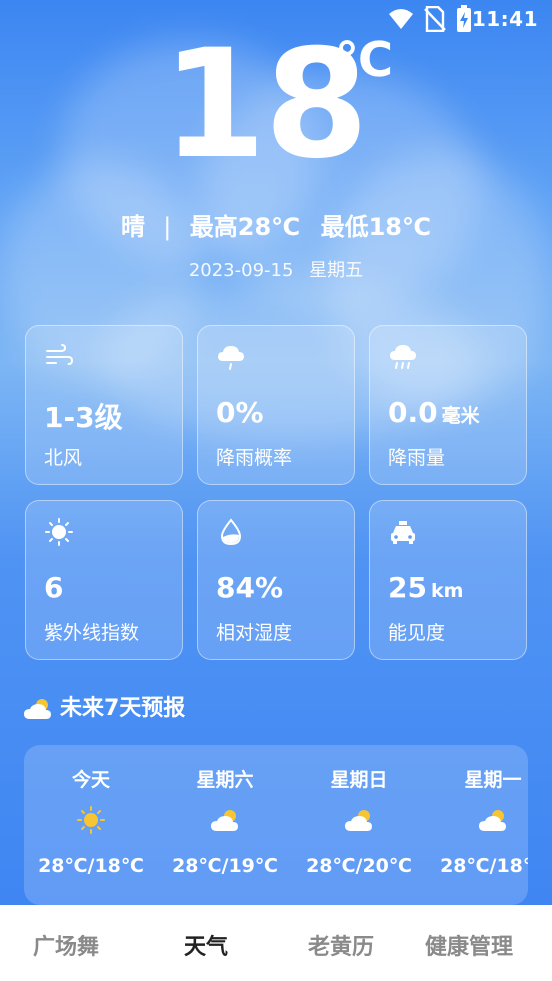  What do you see at coordinates (359, 780) in the screenshot?
I see `forecast-day-name: 星期日` at bounding box center [359, 780].